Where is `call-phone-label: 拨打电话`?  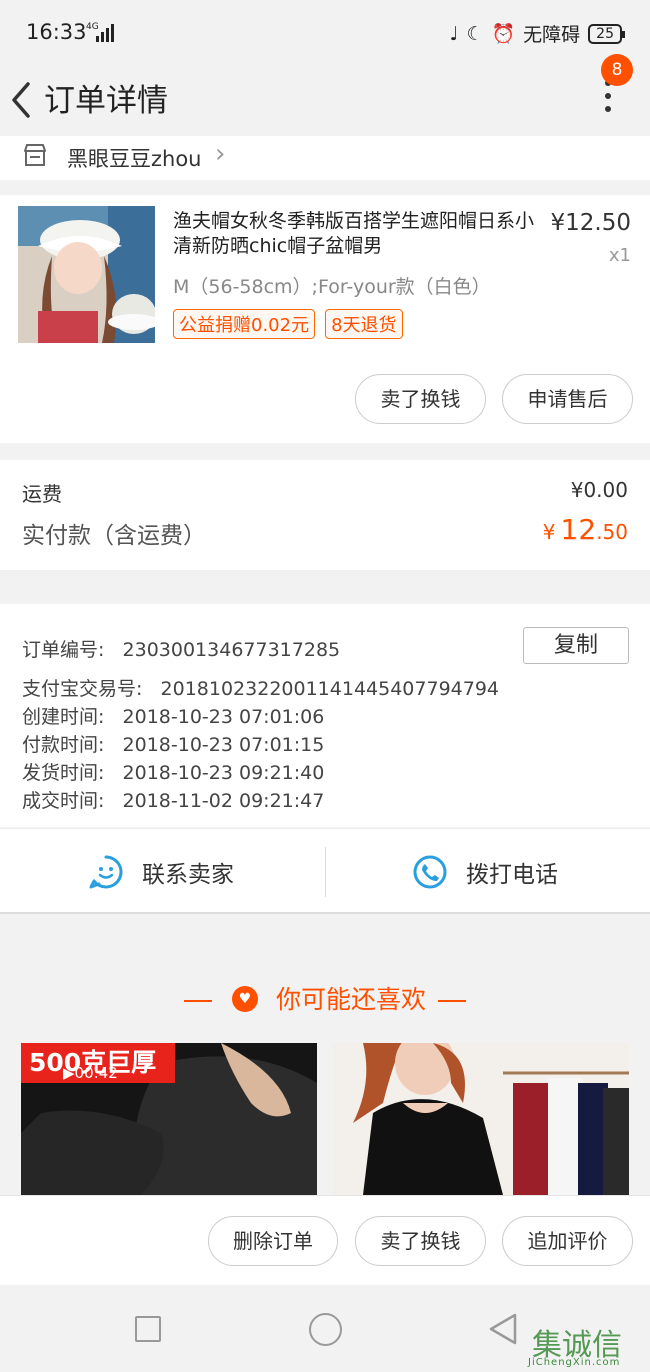
call-phone-label: 拨打电话 is located at coordinates (512, 875).